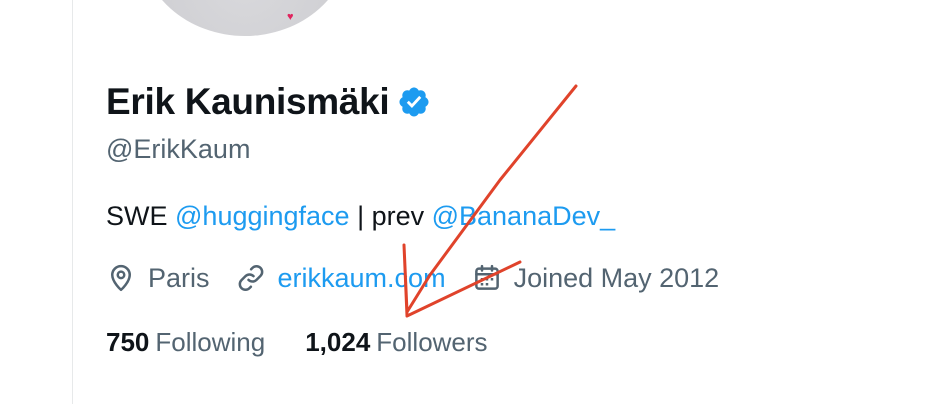 The width and height of the screenshot is (938, 404). I want to click on display-name: Erik Kaunismäki, so click(248, 101).